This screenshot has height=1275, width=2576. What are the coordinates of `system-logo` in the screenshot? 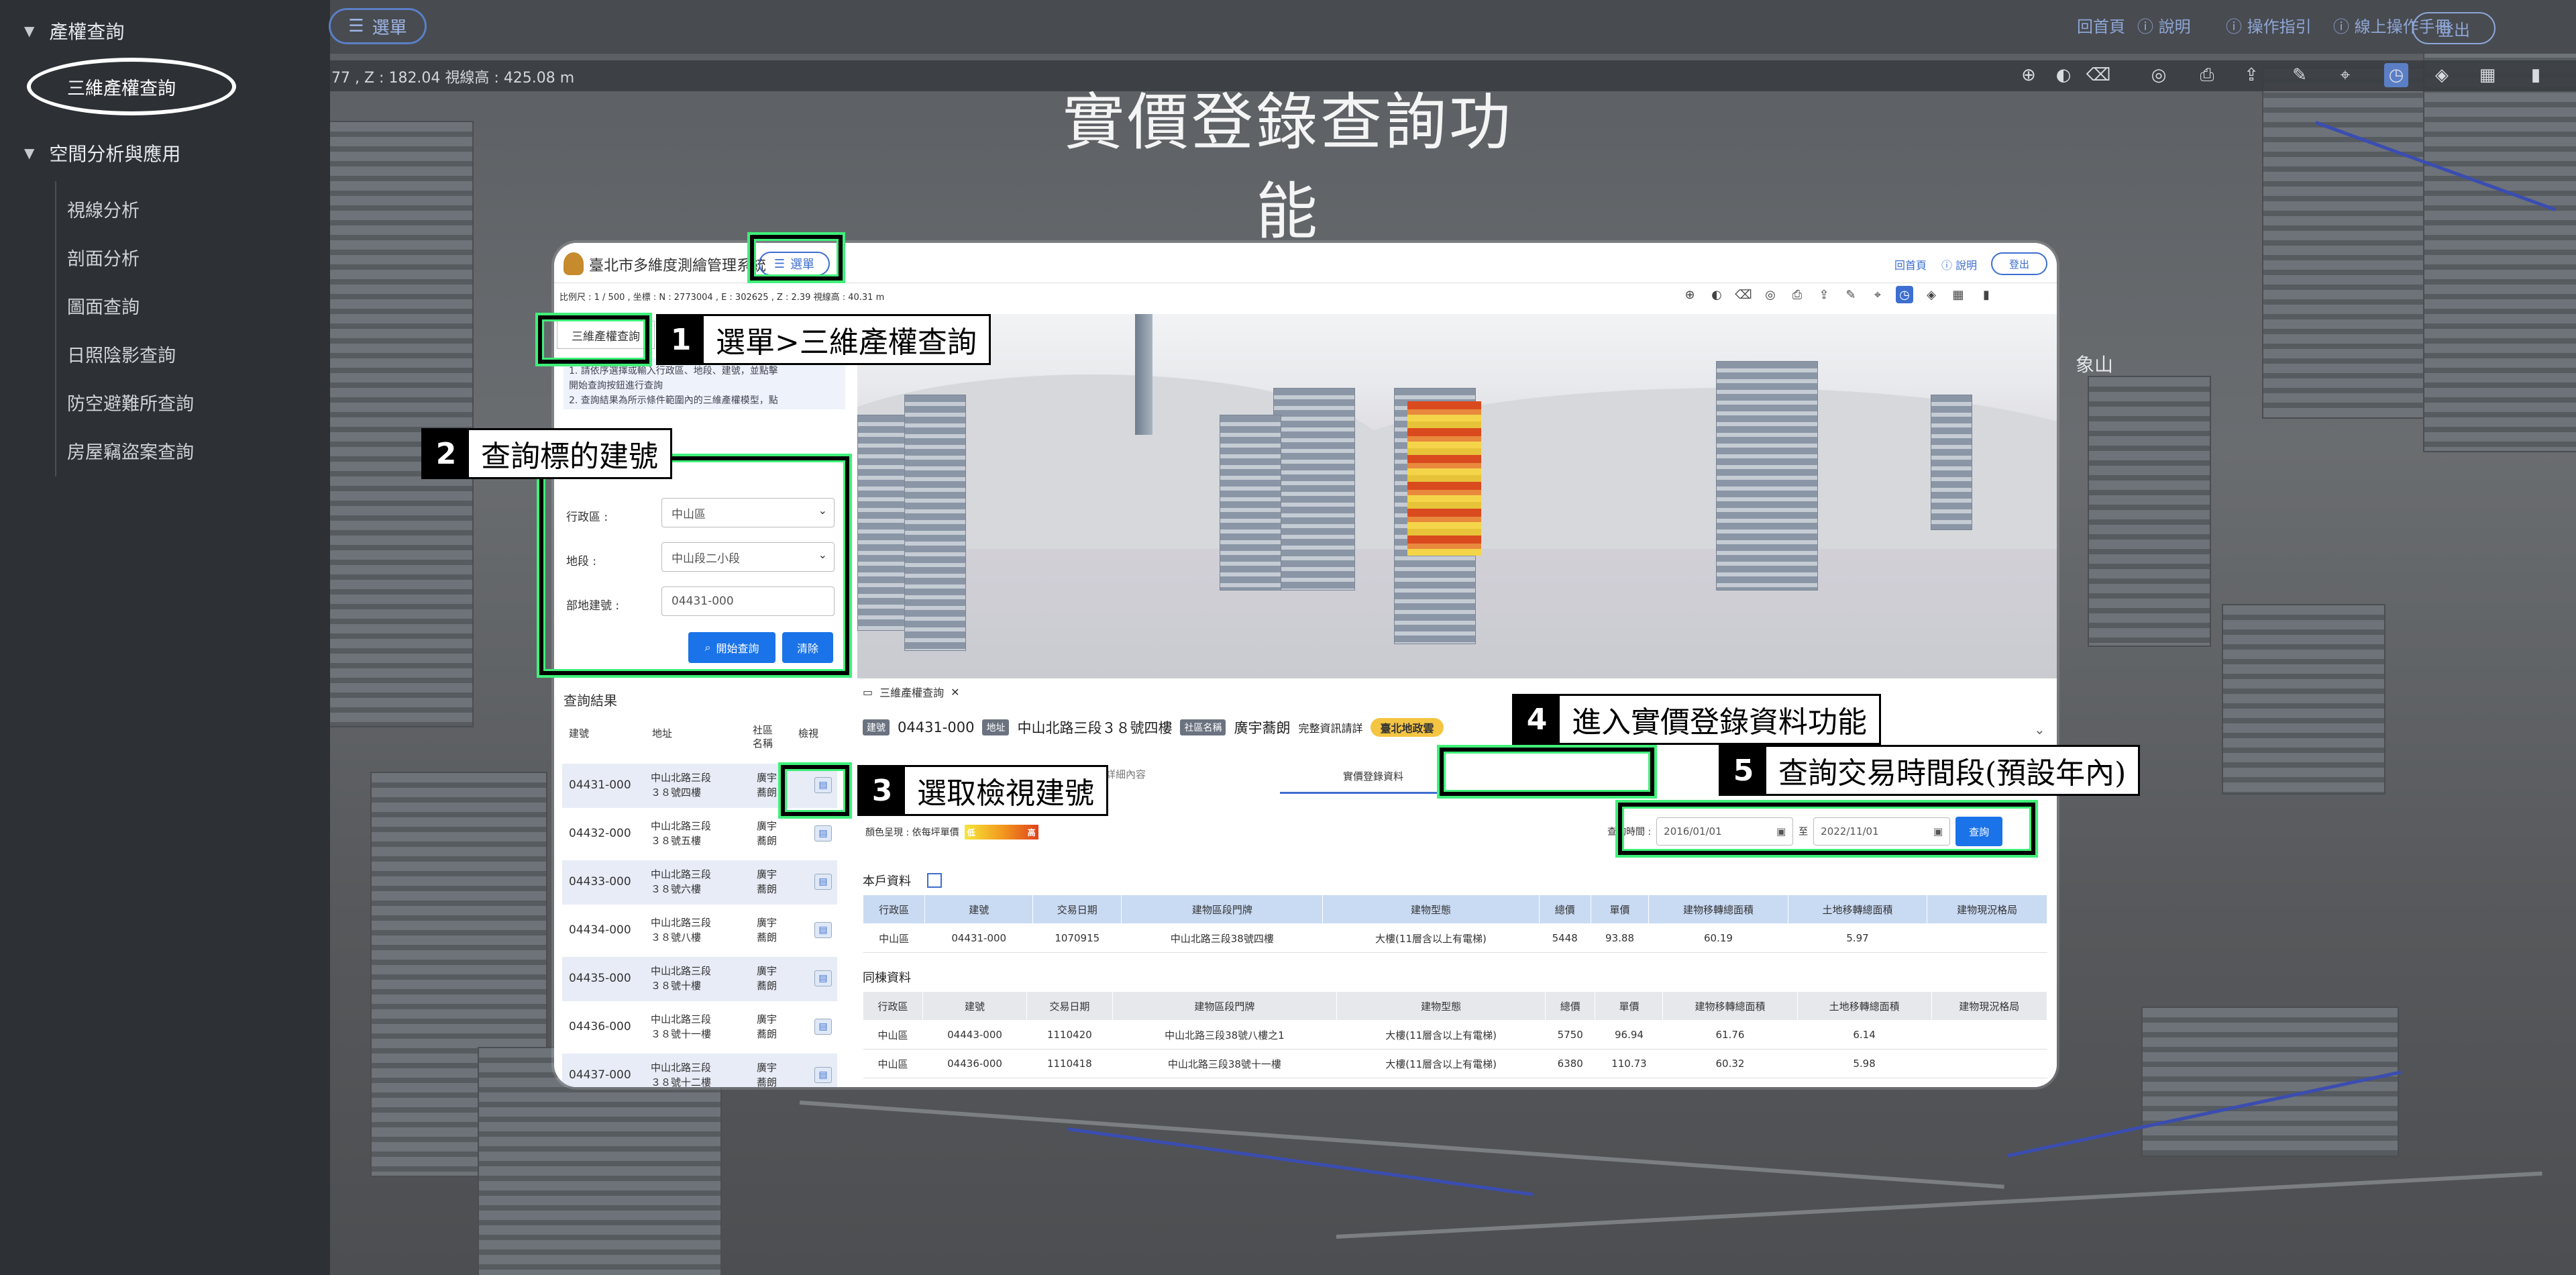 It's located at (574, 263).